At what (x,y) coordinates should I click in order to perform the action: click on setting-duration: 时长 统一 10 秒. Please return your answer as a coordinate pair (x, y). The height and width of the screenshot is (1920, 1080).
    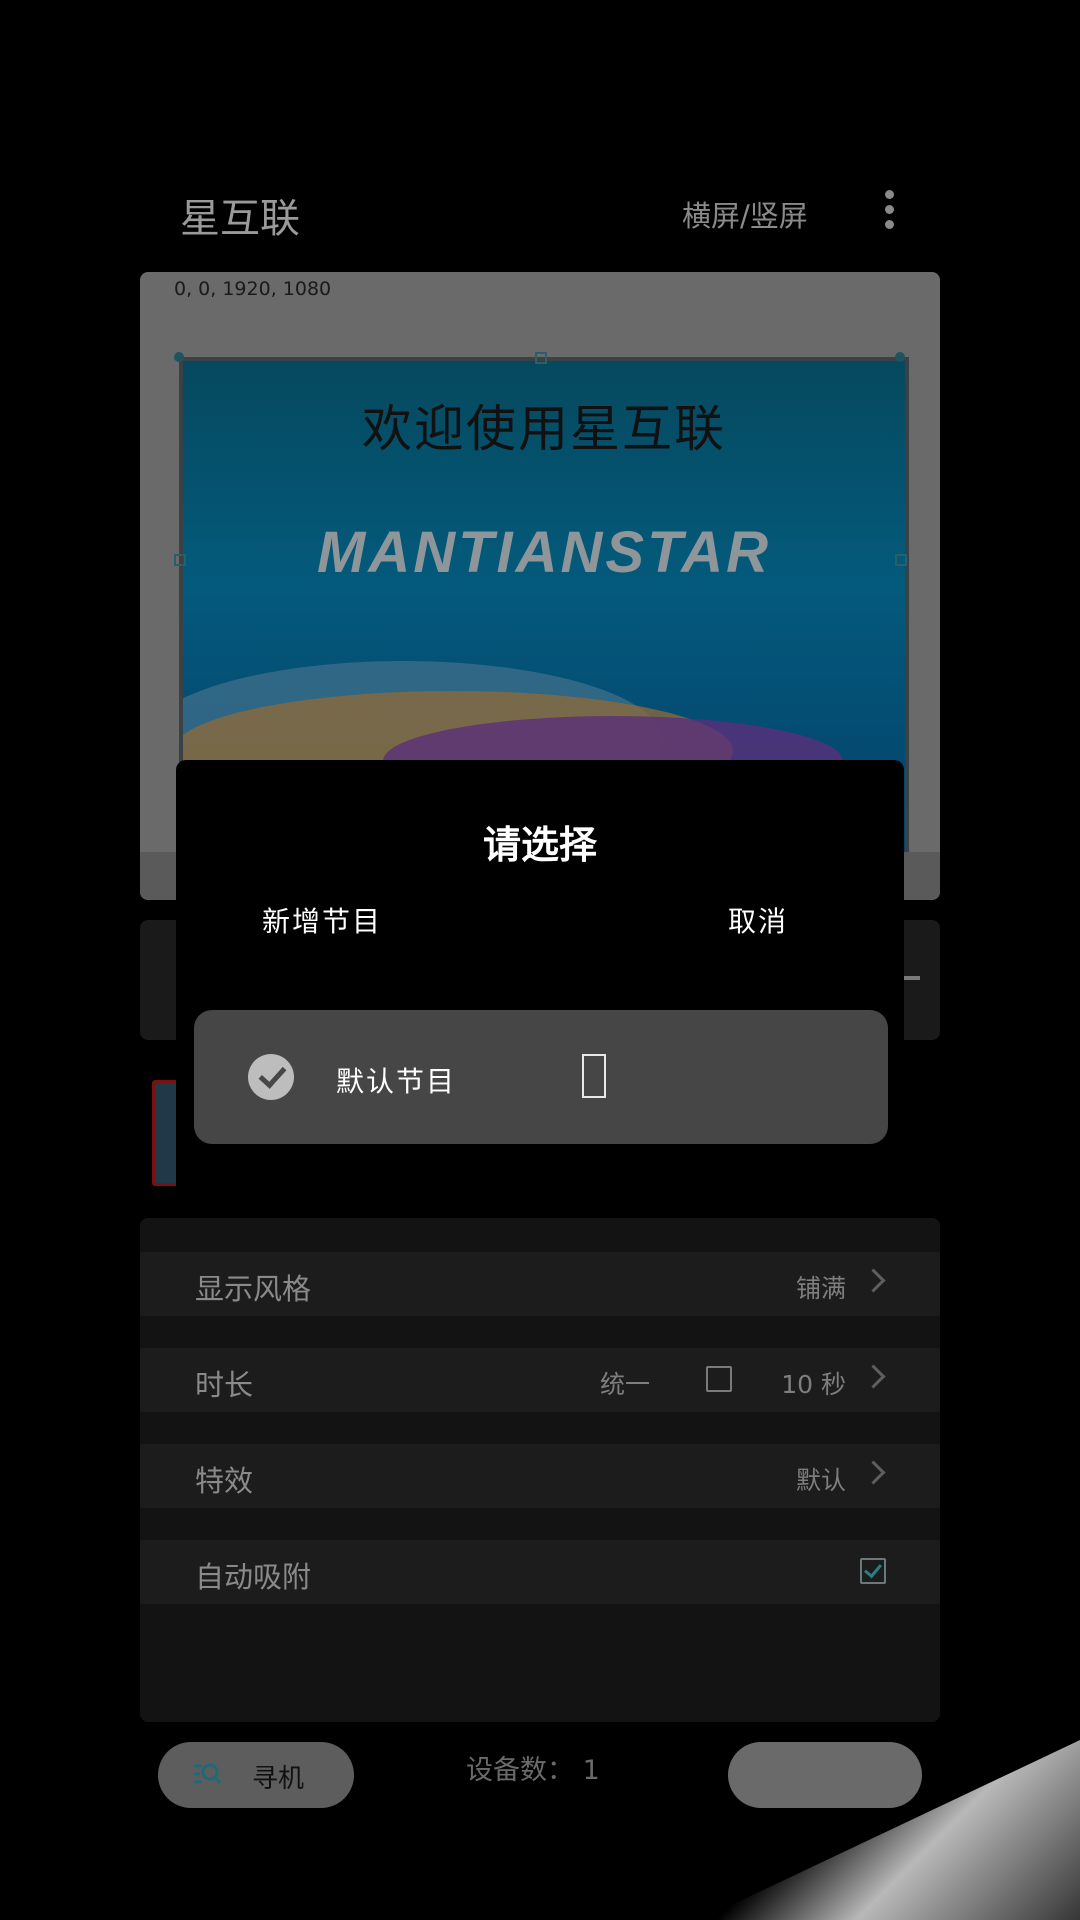
    Looking at the image, I should click on (540, 1380).